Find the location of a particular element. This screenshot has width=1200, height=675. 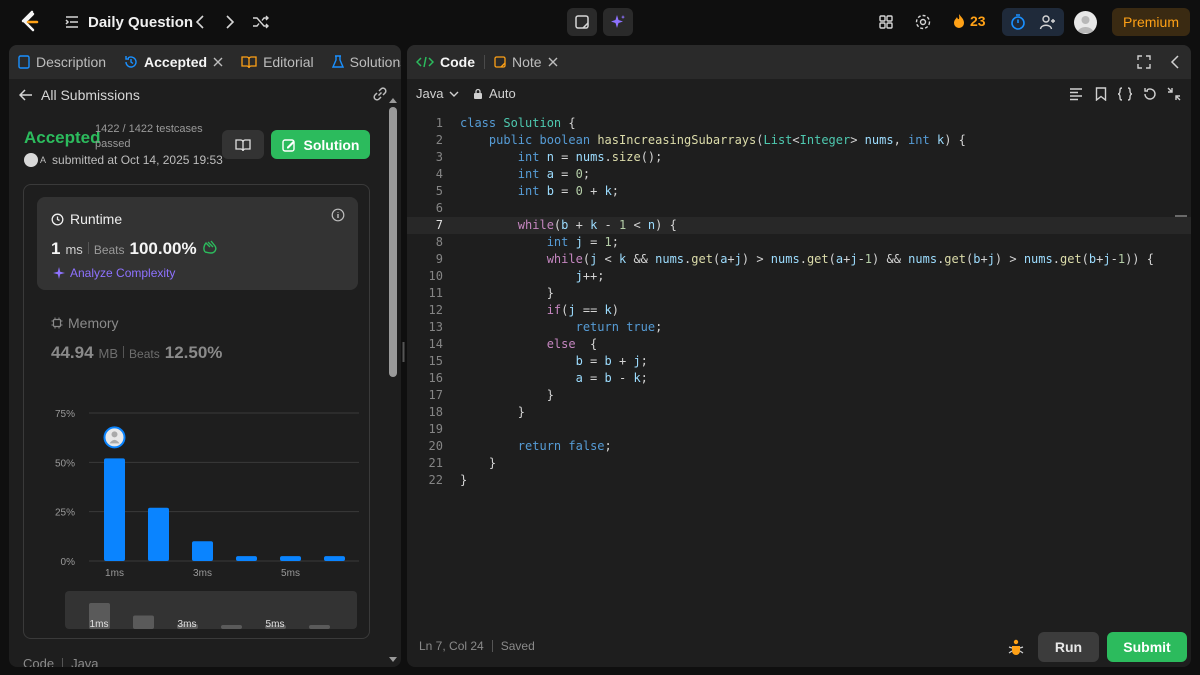

code-line: 21 } is located at coordinates (799, 463).